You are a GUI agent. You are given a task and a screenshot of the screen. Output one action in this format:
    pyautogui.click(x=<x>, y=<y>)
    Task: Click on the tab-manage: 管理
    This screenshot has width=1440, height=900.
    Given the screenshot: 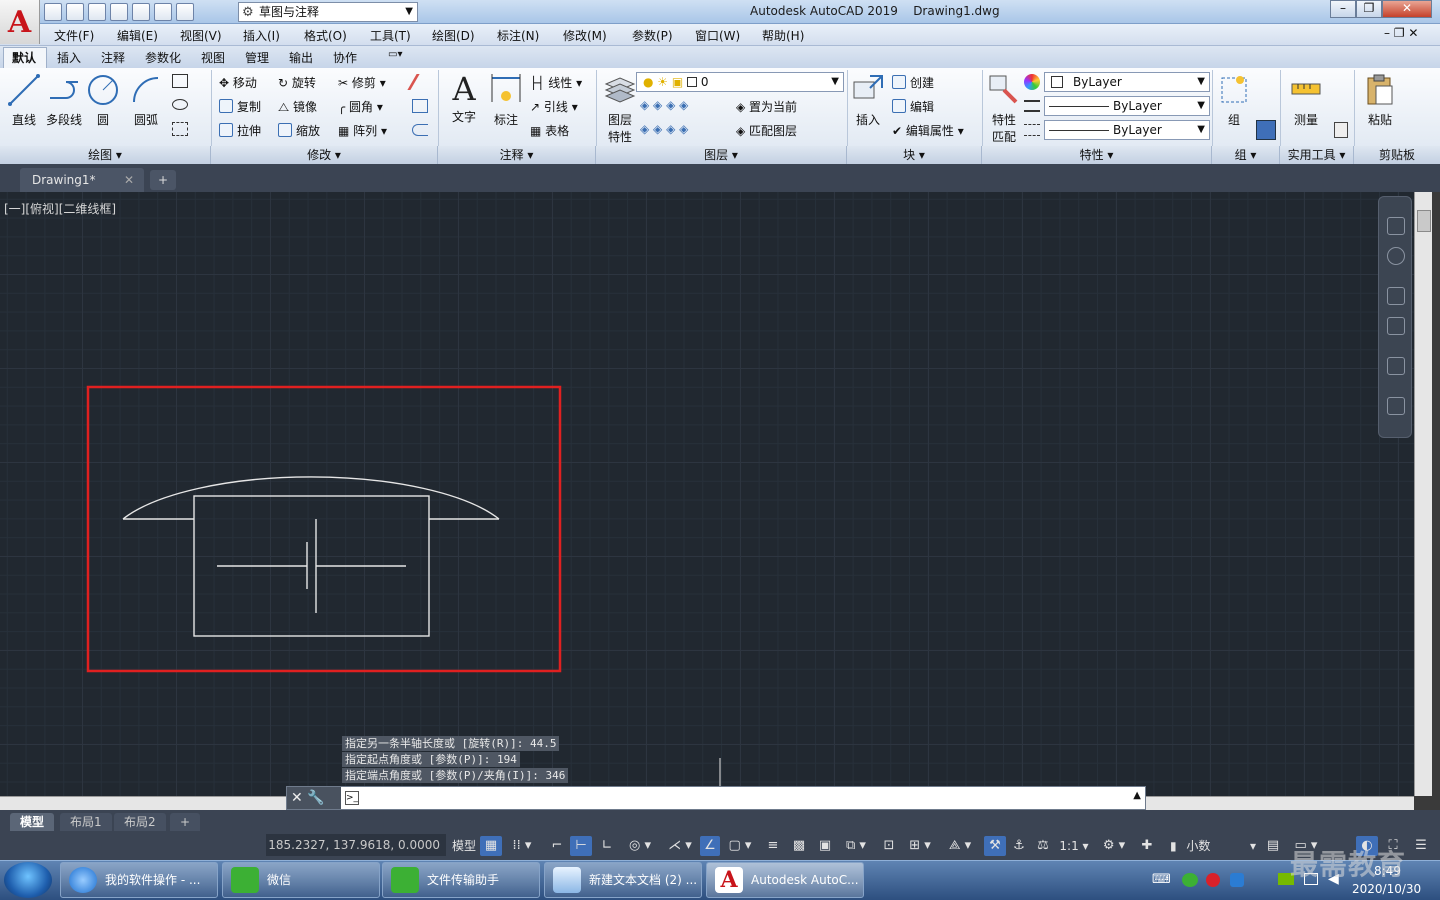 What is the action you would take?
    pyautogui.click(x=257, y=57)
    